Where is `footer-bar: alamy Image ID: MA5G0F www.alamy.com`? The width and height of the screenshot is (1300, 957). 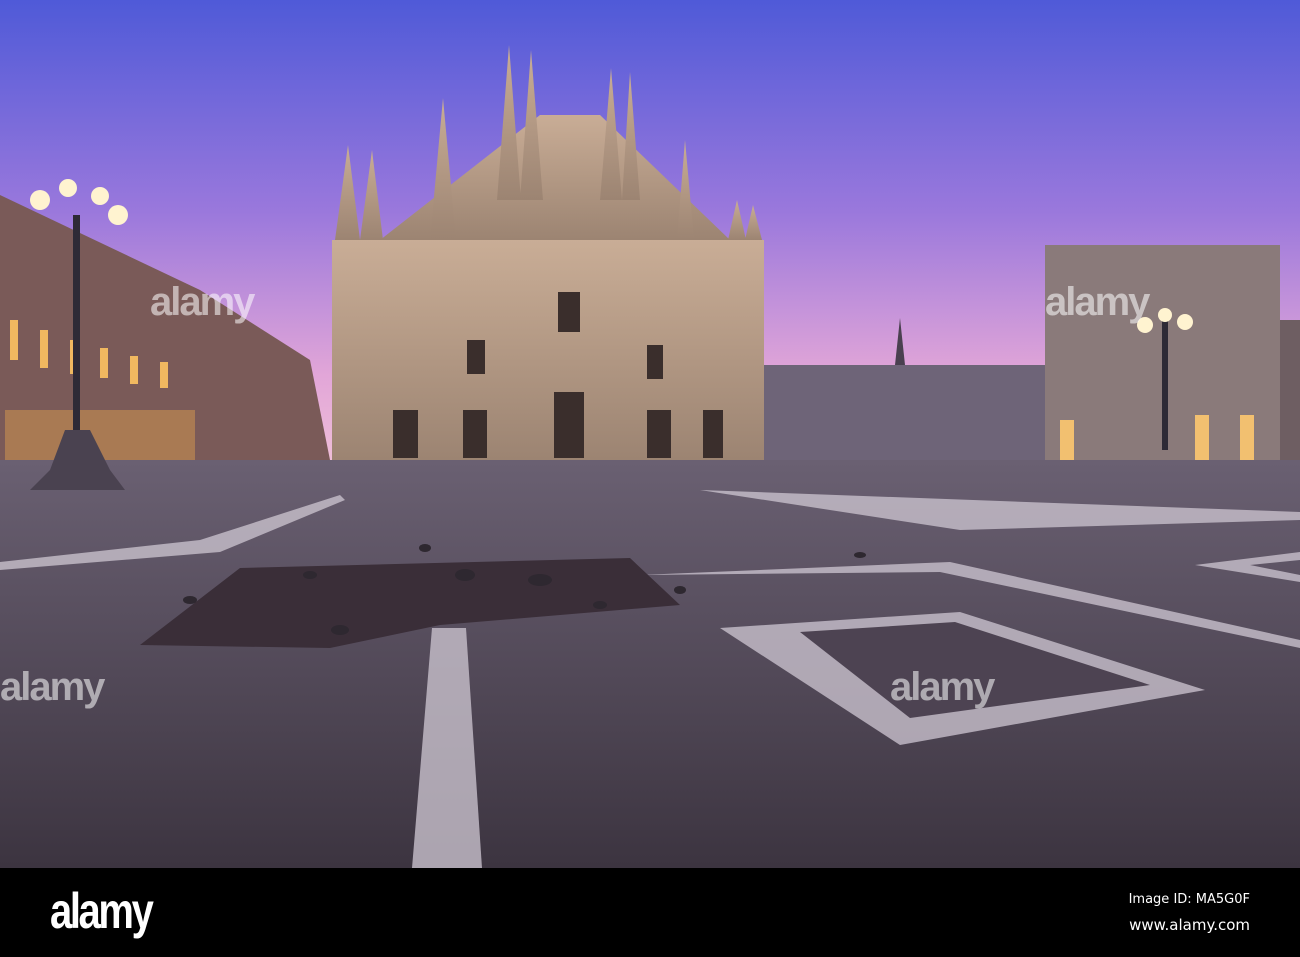
footer-bar: alamy Image ID: MA5G0F www.alamy.com is located at coordinates (650, 912).